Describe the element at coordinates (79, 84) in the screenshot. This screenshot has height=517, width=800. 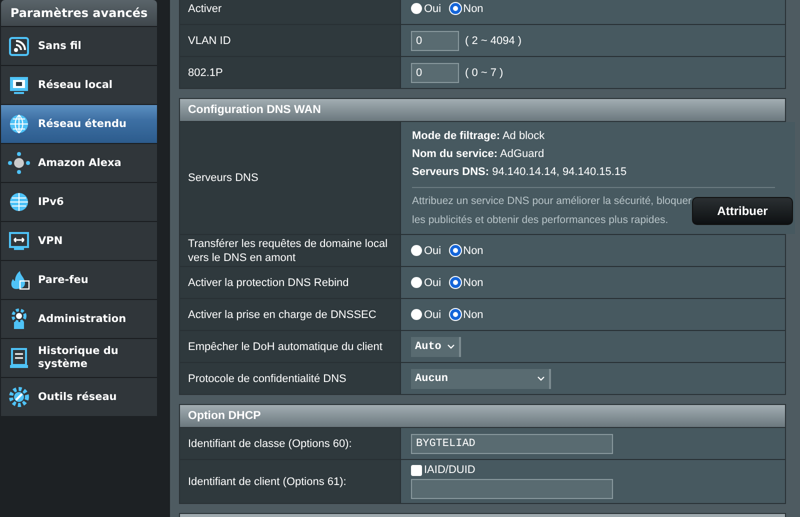
I see `sidebar-item: Réseau local` at that location.